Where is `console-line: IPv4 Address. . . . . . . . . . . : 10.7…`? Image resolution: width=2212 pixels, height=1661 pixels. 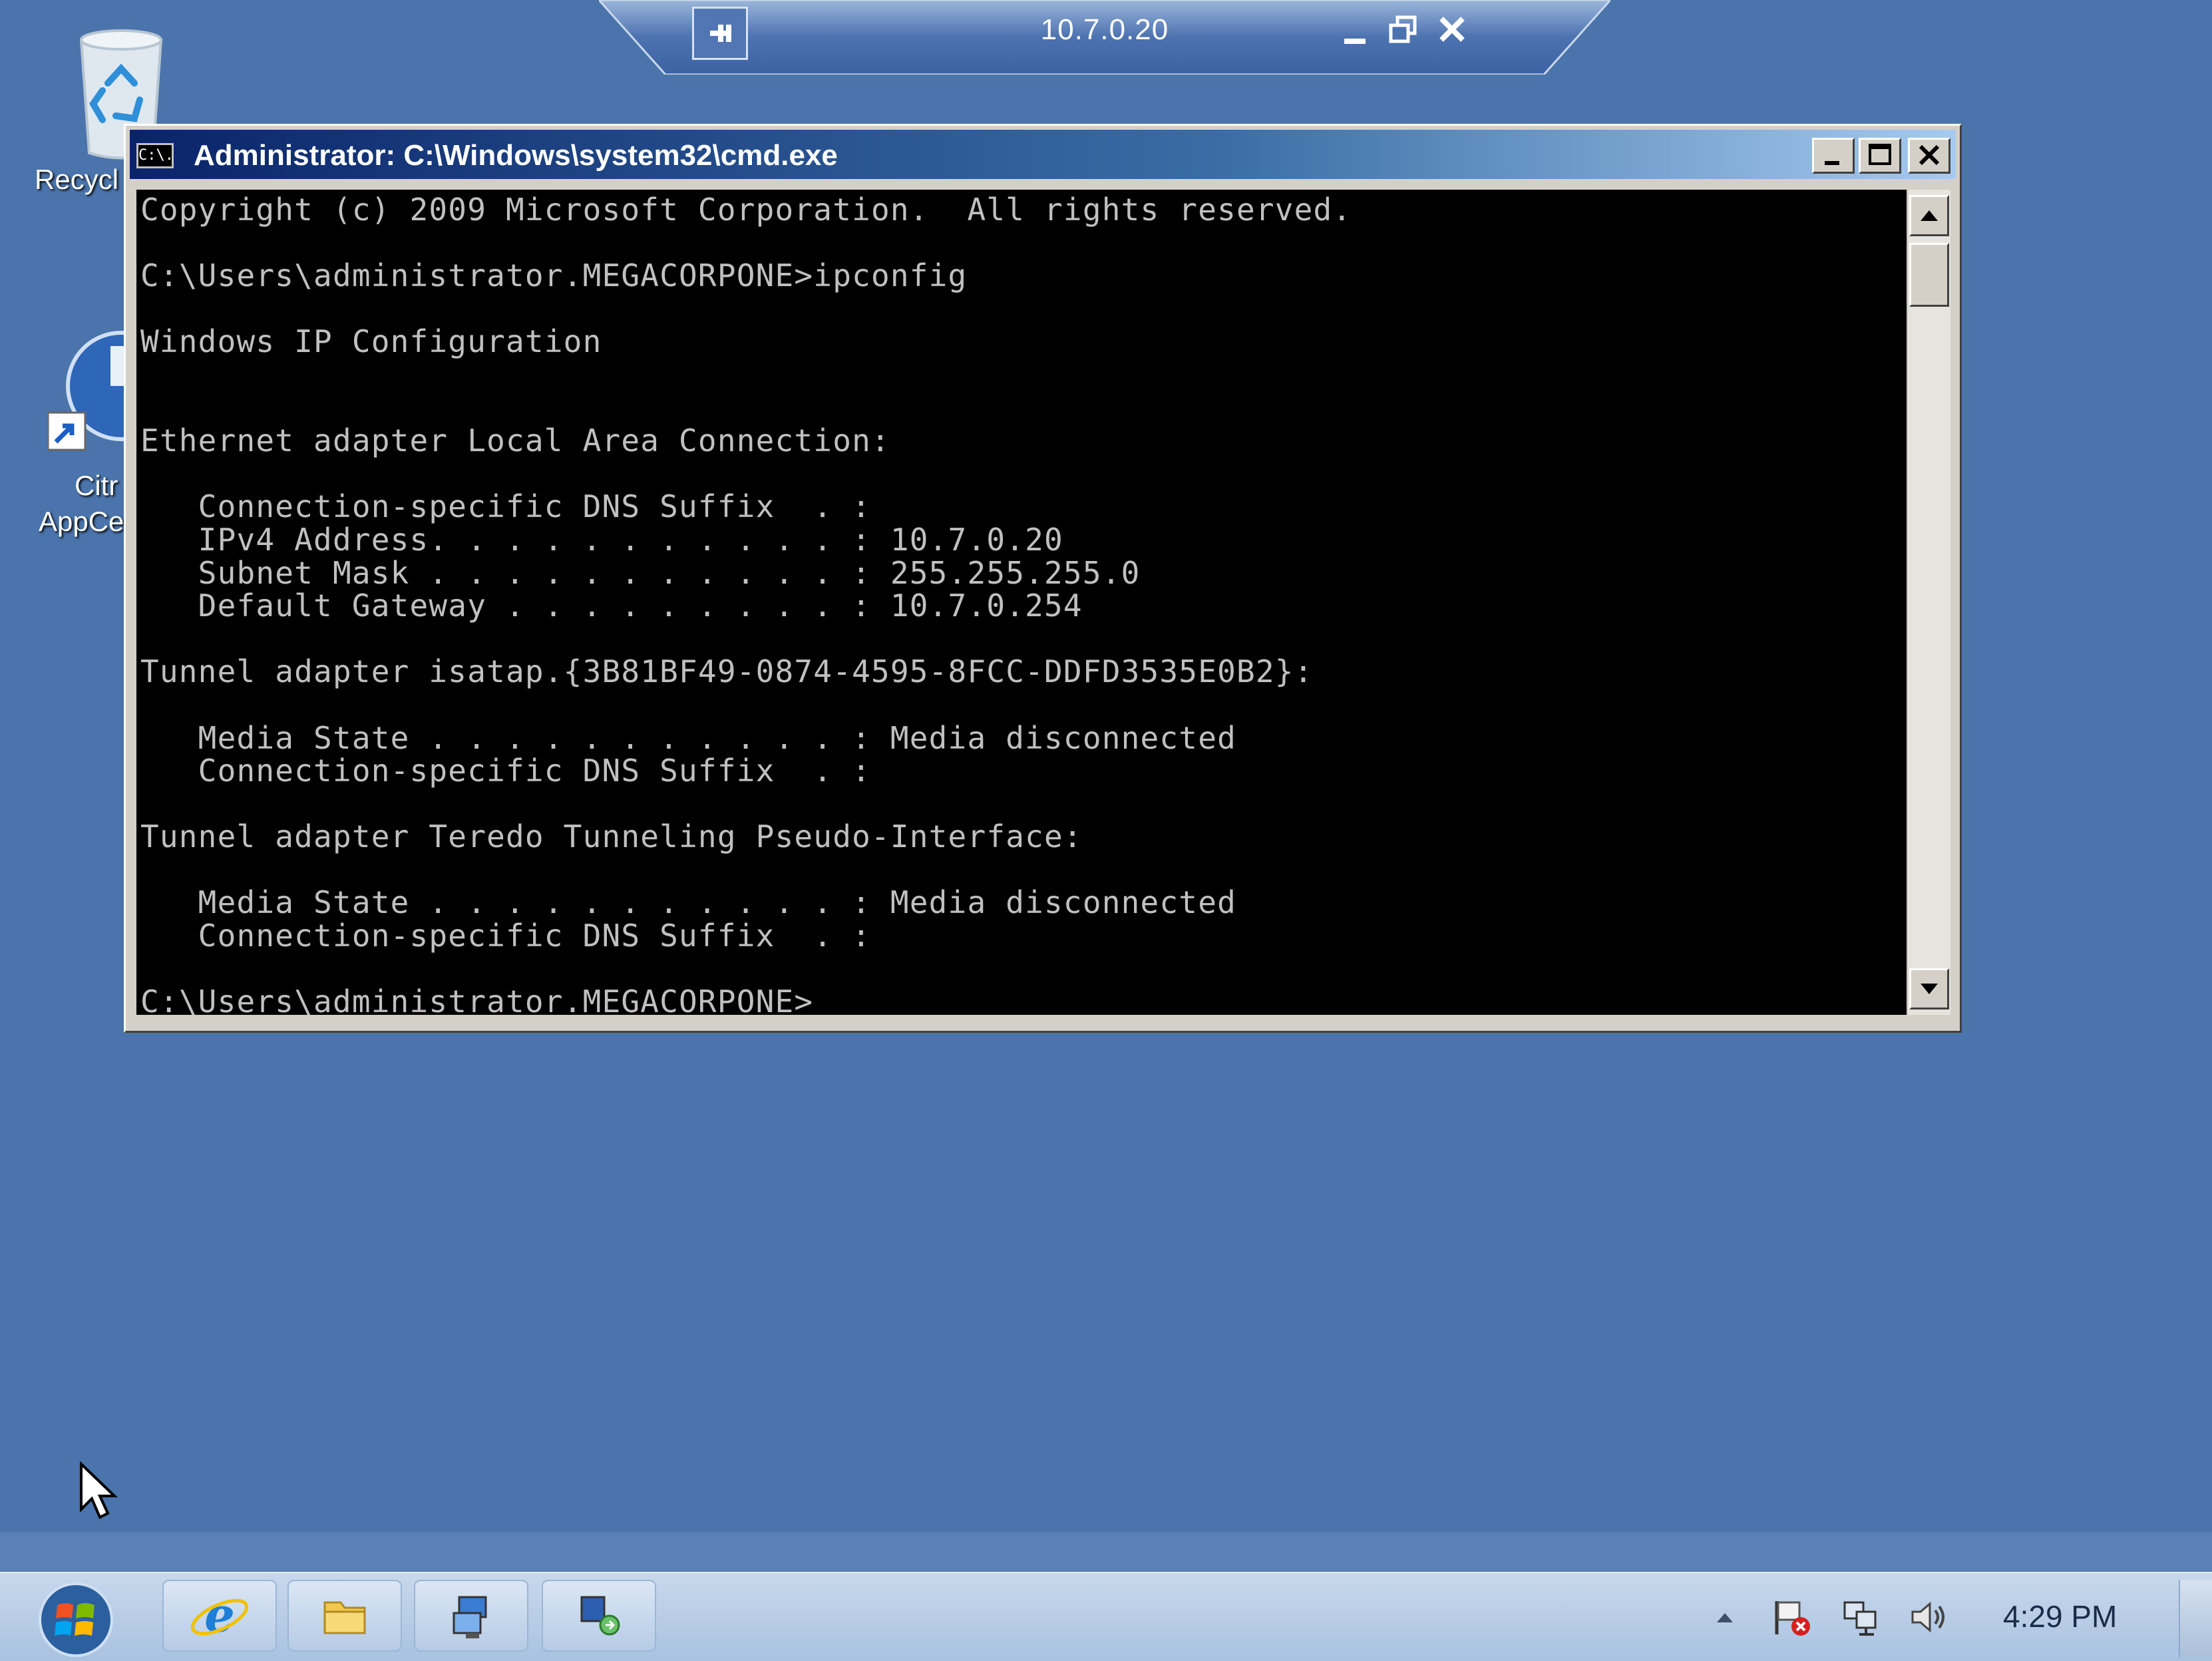 console-line: IPv4 Address. . . . . . . . . . . : 10.7… is located at coordinates (601, 539).